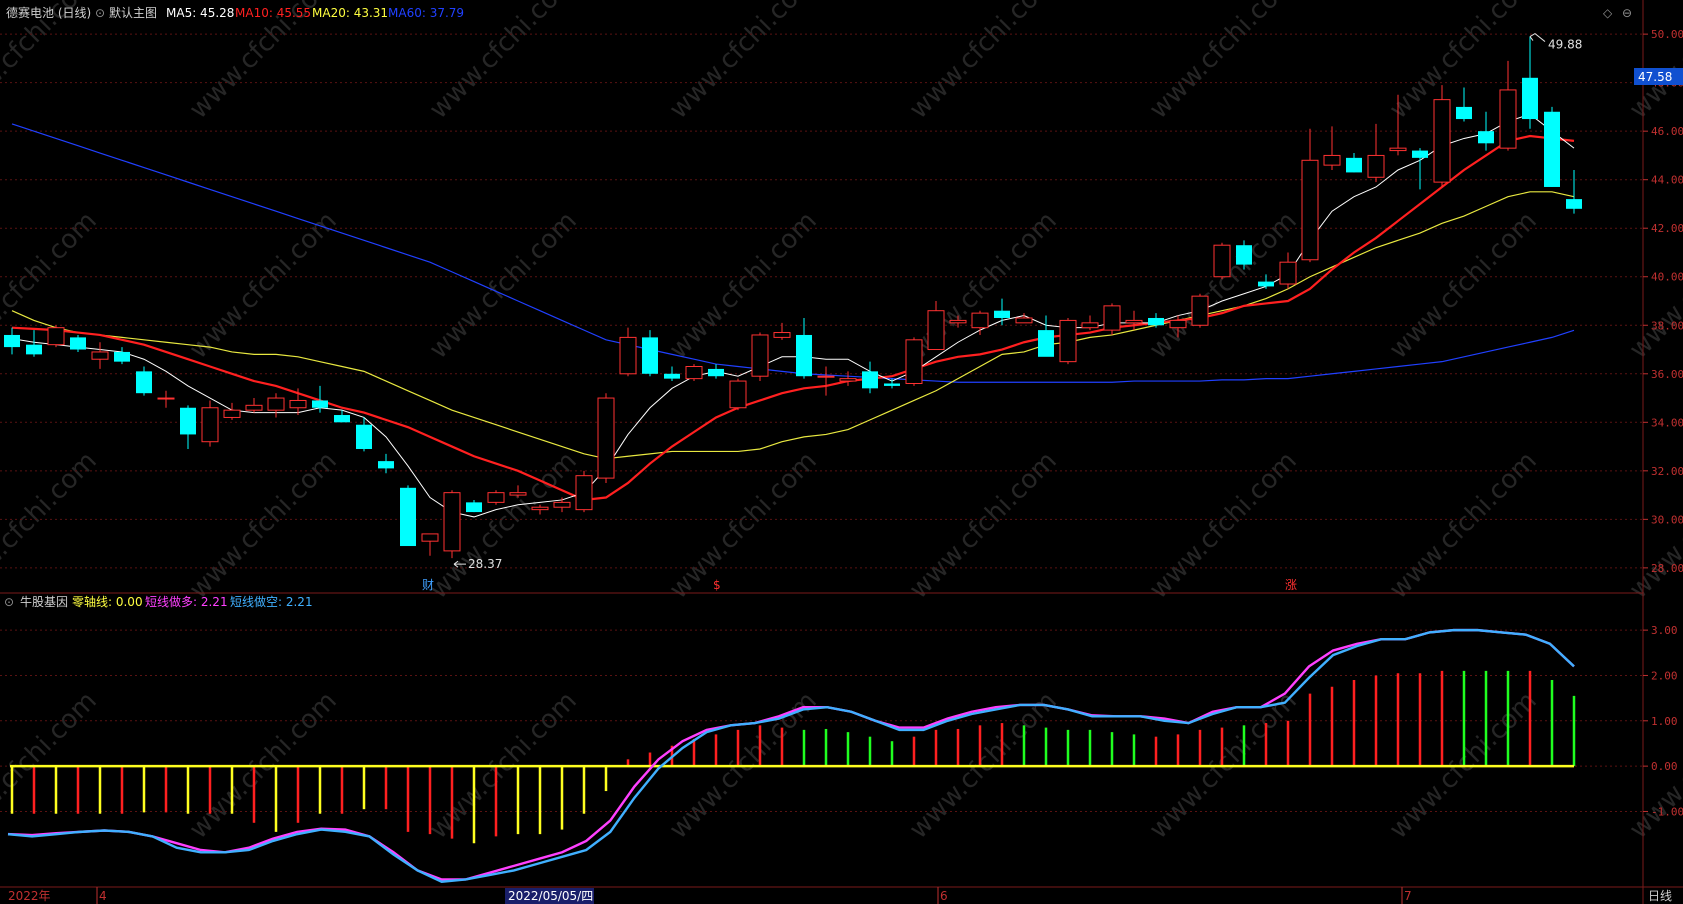 The width and height of the screenshot is (1683, 904). What do you see at coordinates (48, 12) in the screenshot?
I see `stock-name: 德赛电池 (日线)` at bounding box center [48, 12].